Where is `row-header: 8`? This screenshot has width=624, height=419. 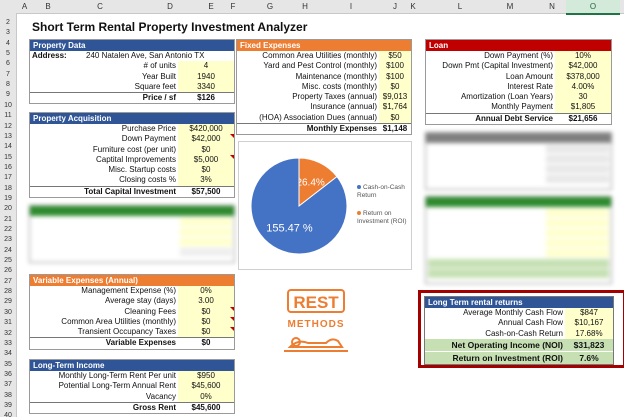
row-header: 8 is located at coordinates (8, 84).